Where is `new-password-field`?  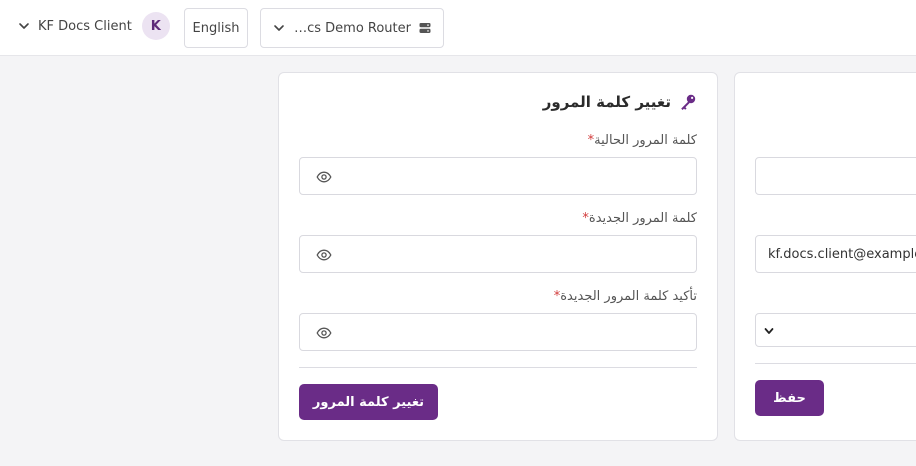 new-password-field is located at coordinates (498, 254).